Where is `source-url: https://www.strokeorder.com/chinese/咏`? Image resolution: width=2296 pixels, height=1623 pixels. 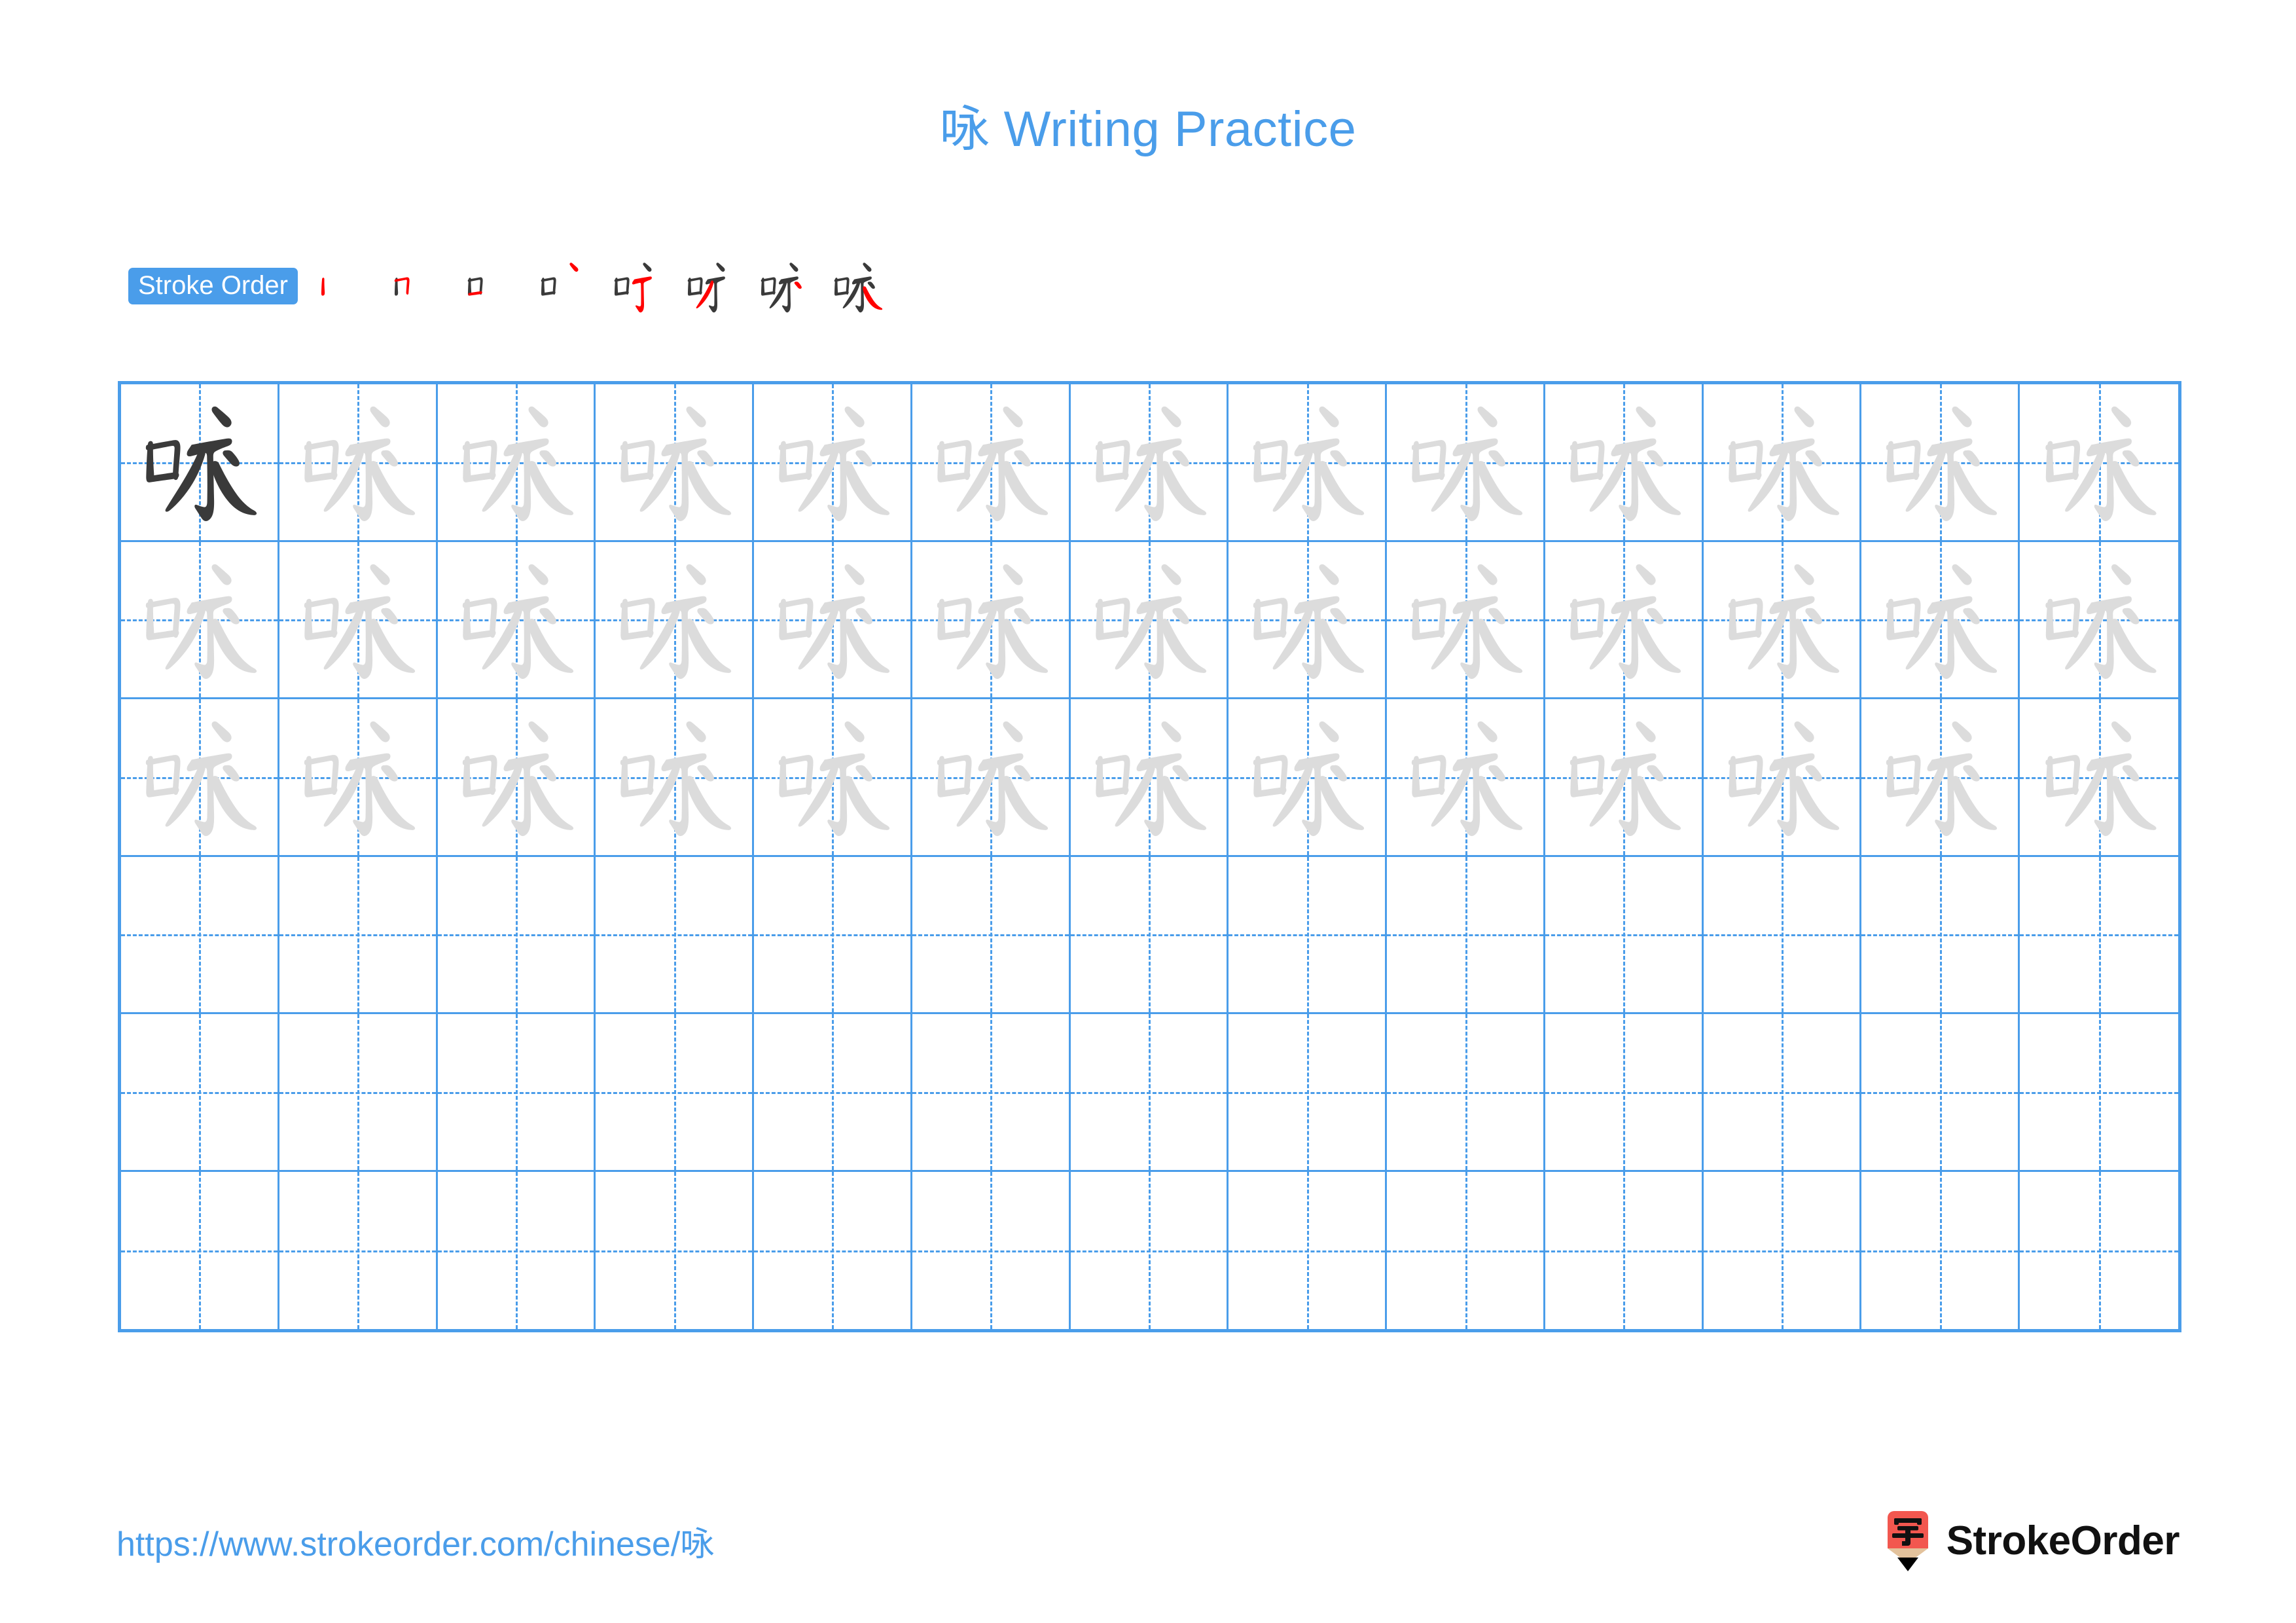
source-url: https://www.strokeorder.com/chinese/咏 is located at coordinates (415, 1544).